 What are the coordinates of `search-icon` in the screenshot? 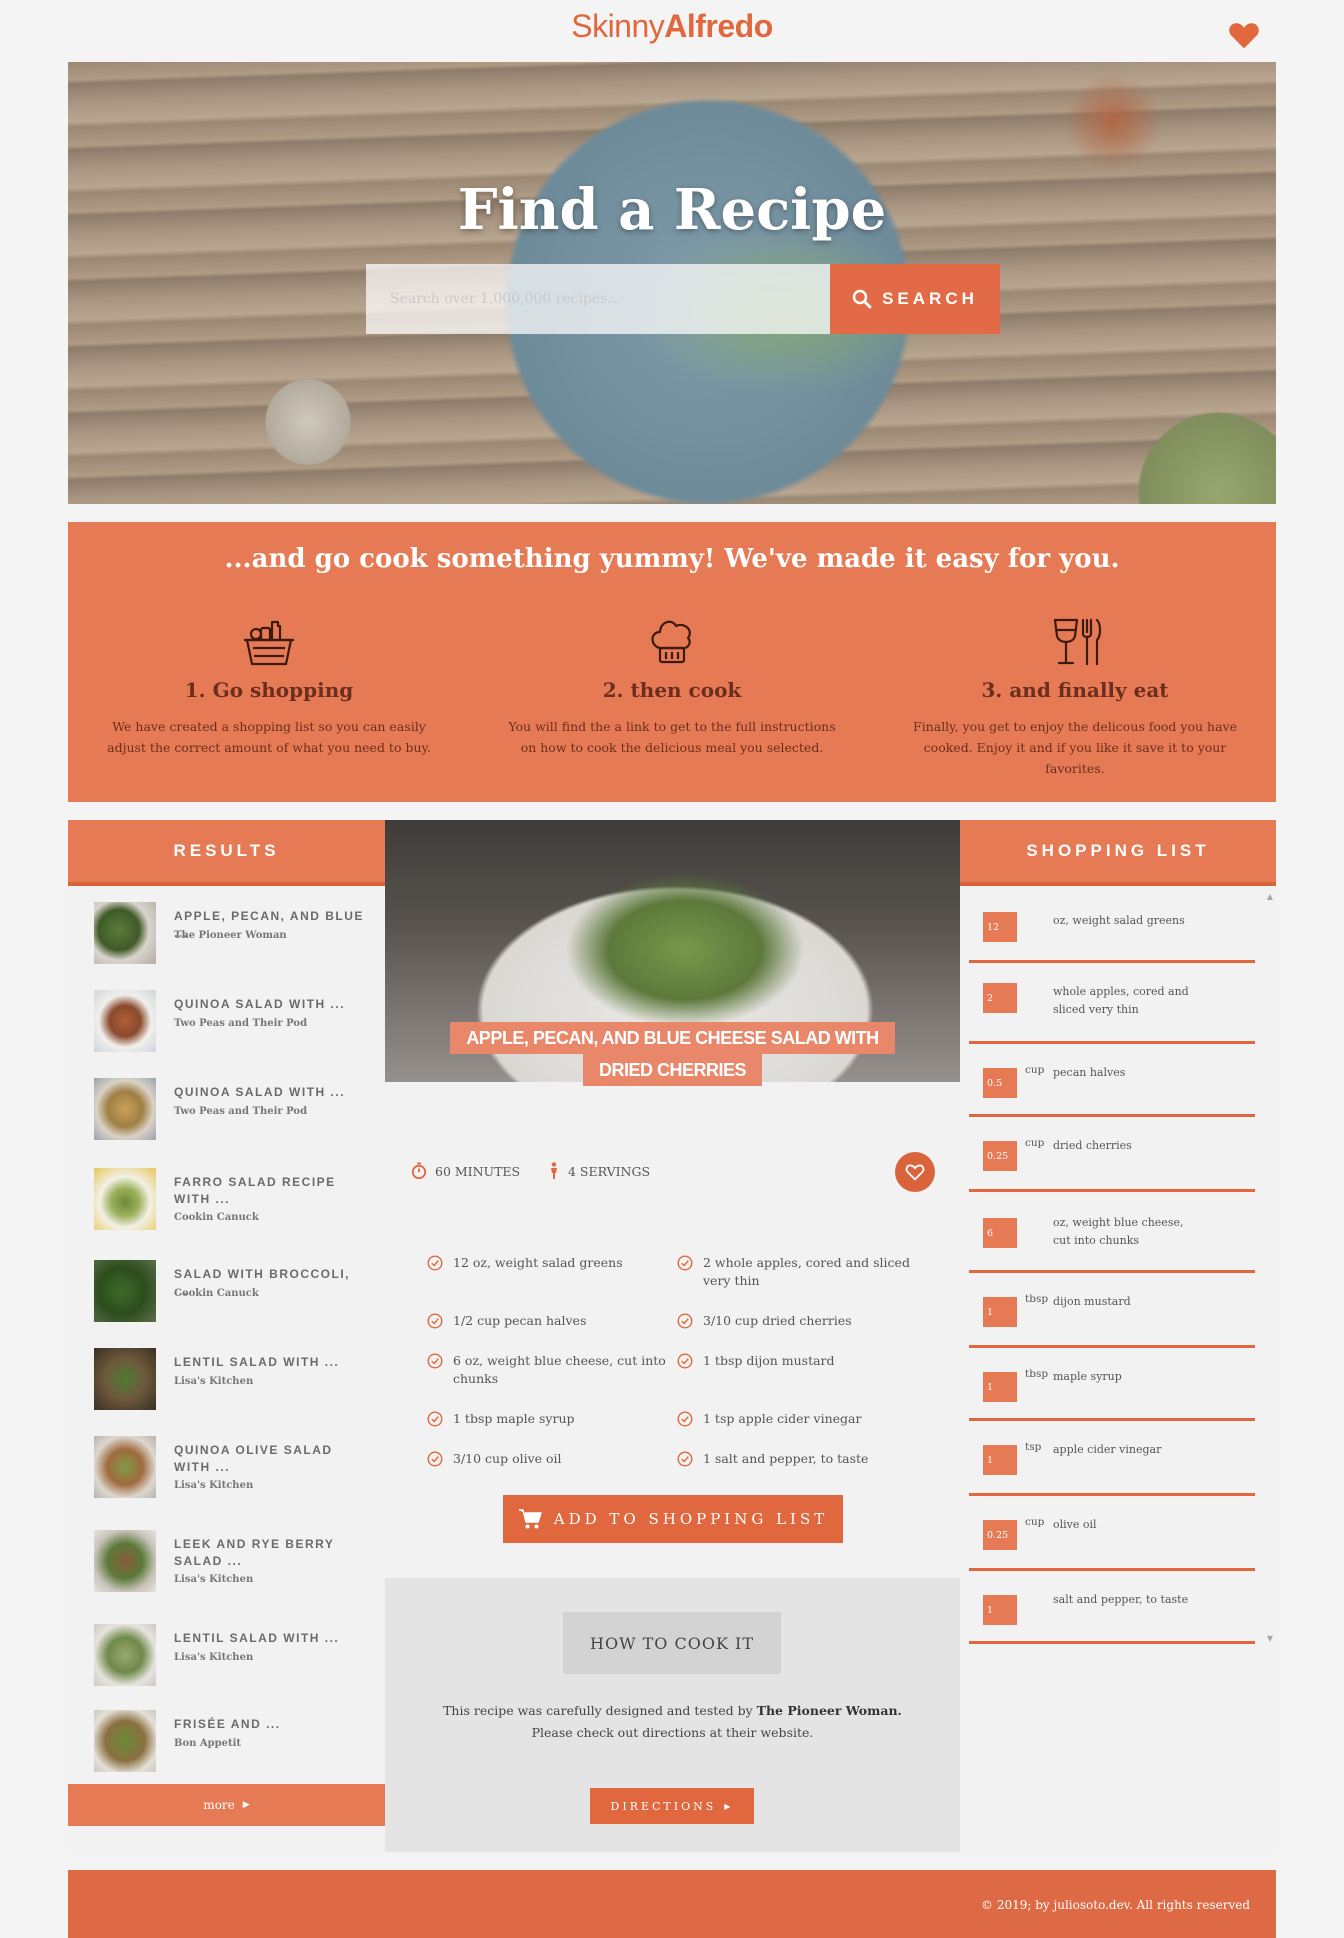 It's located at (862, 299).